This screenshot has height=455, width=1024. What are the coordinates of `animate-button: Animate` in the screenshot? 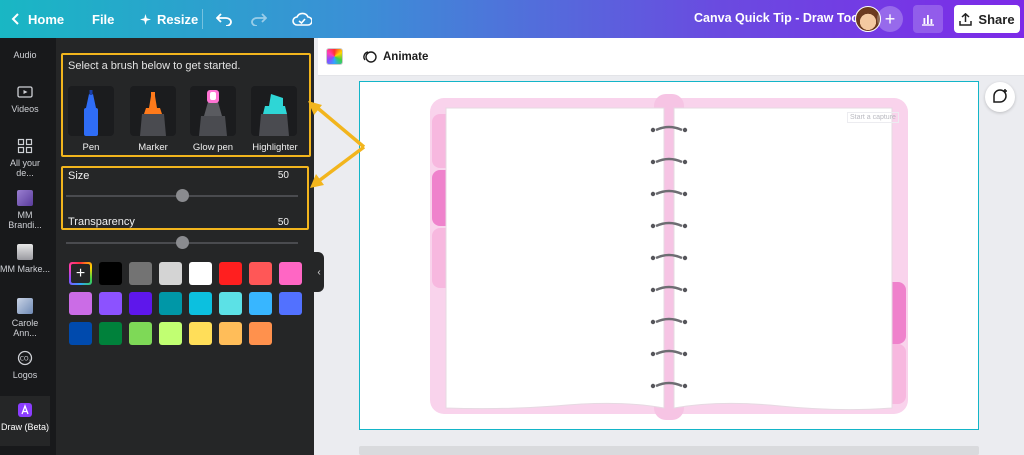 It's located at (395, 56).